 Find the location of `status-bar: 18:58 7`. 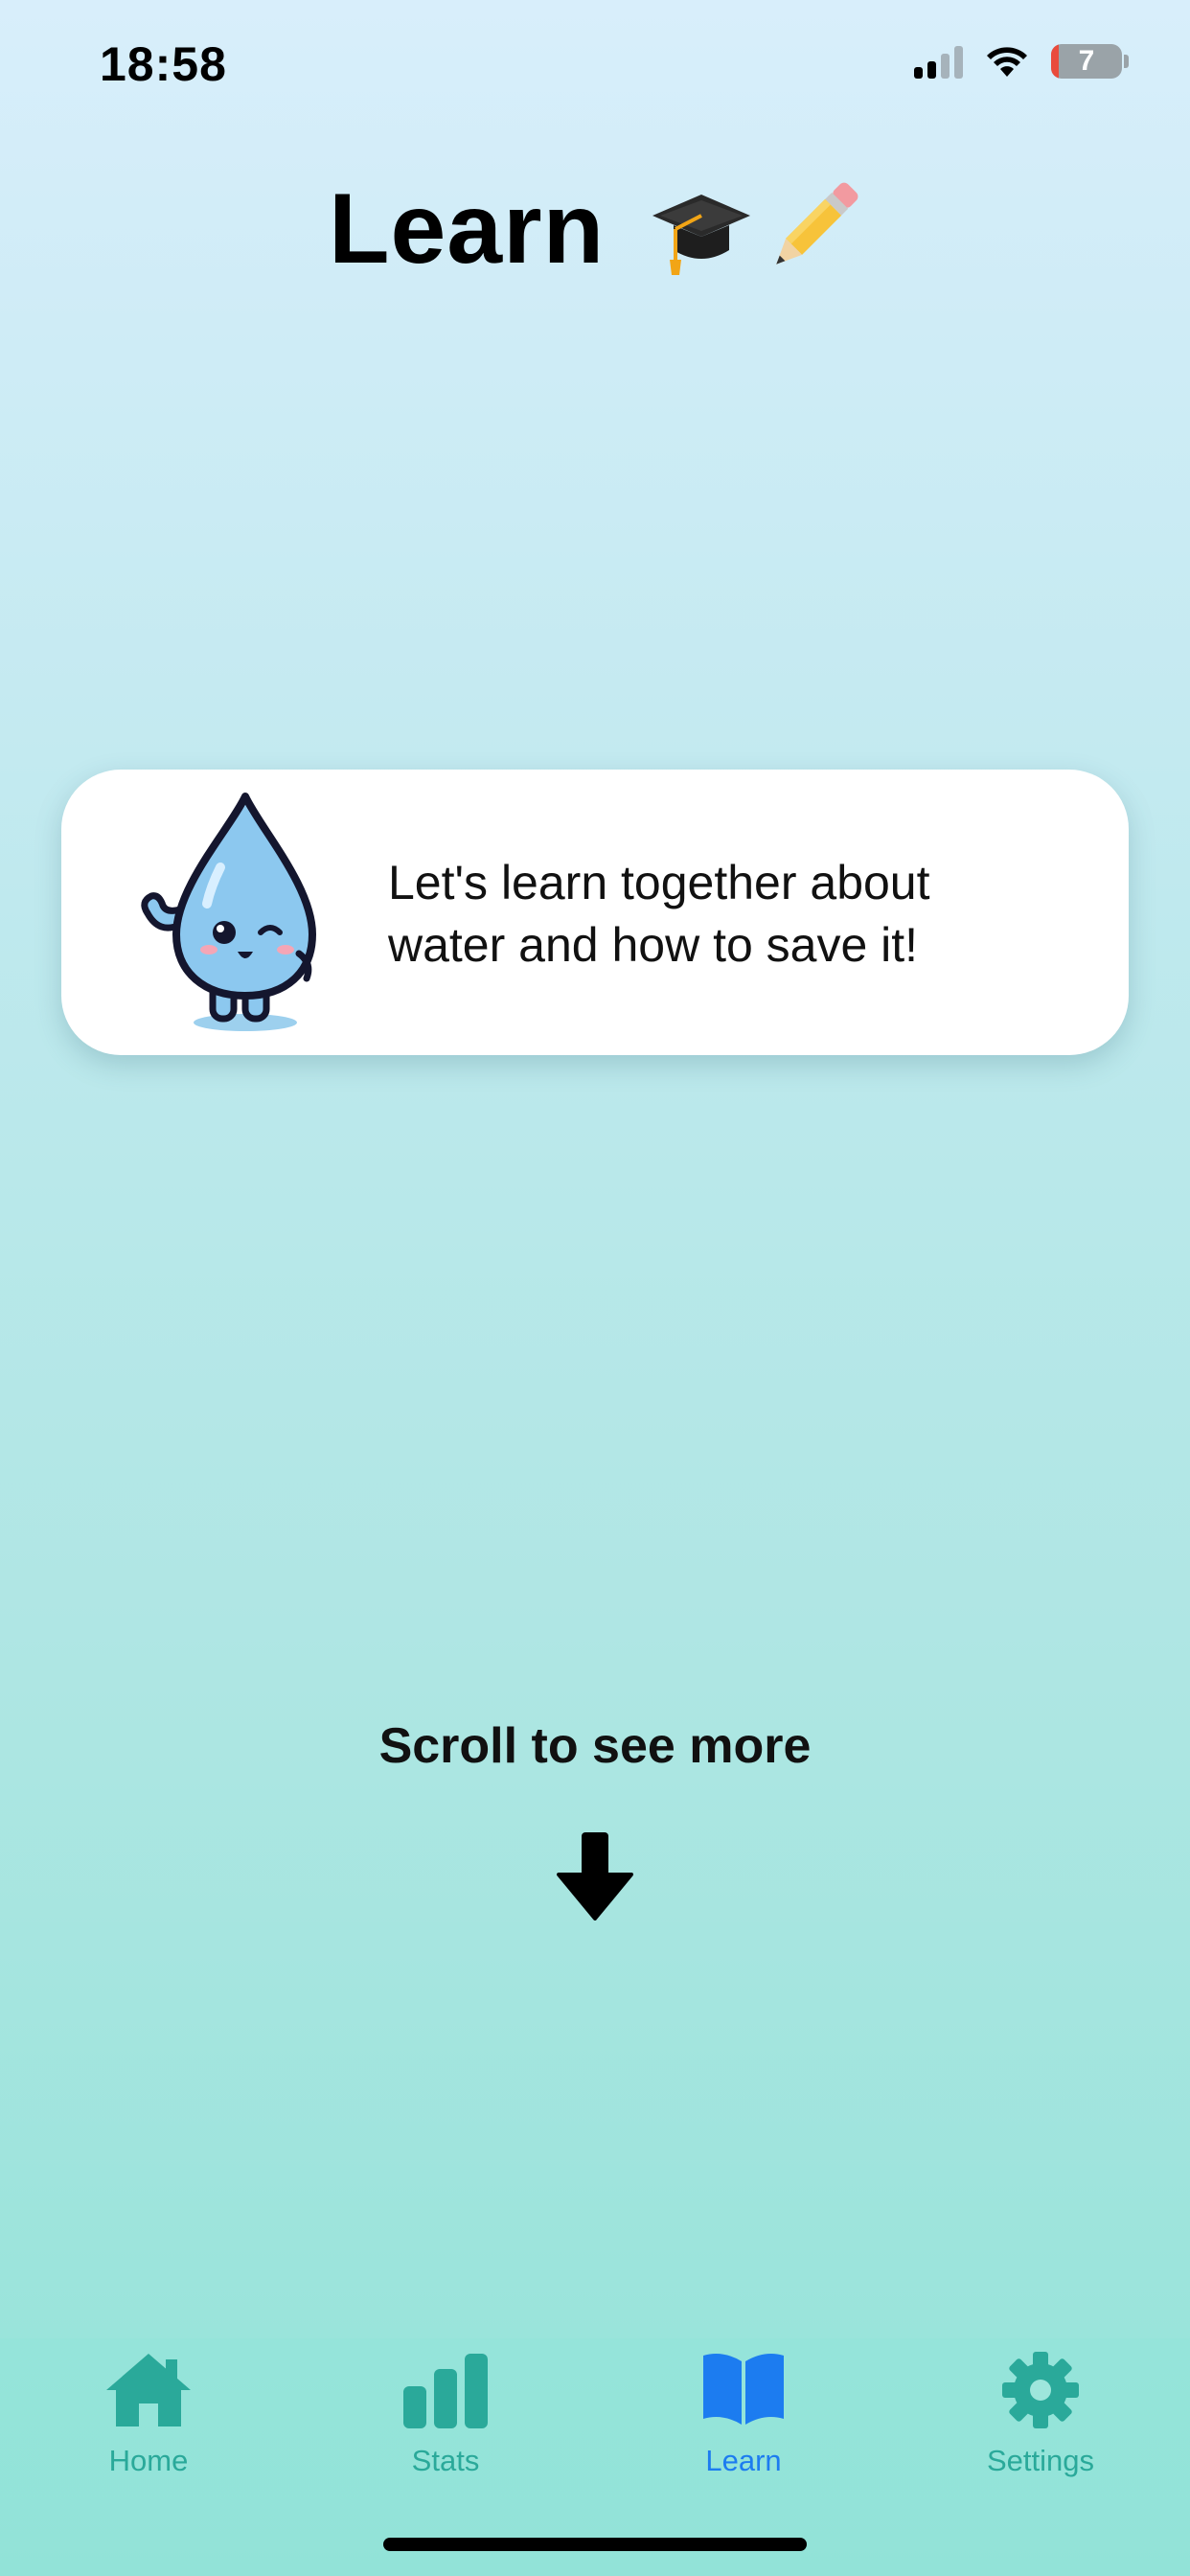

status-bar: 18:58 7 is located at coordinates (595, 67).